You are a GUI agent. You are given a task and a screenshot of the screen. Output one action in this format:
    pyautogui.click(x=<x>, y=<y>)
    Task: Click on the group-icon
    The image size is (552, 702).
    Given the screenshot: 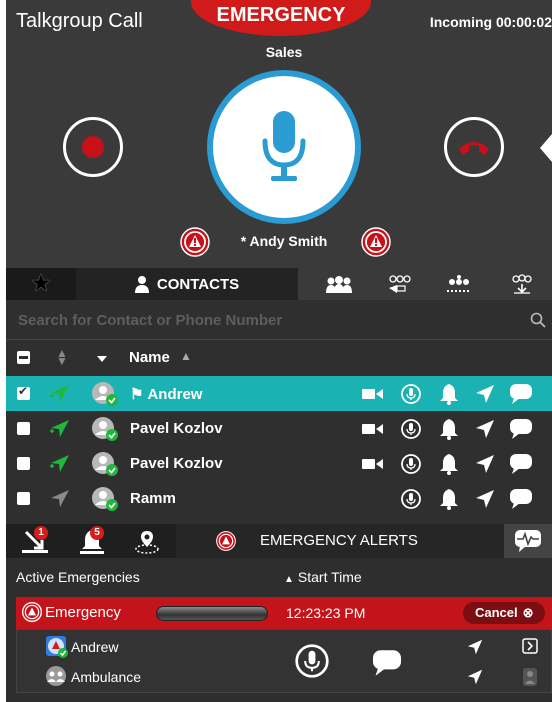 What is the action you would take?
    pyautogui.click(x=339, y=284)
    